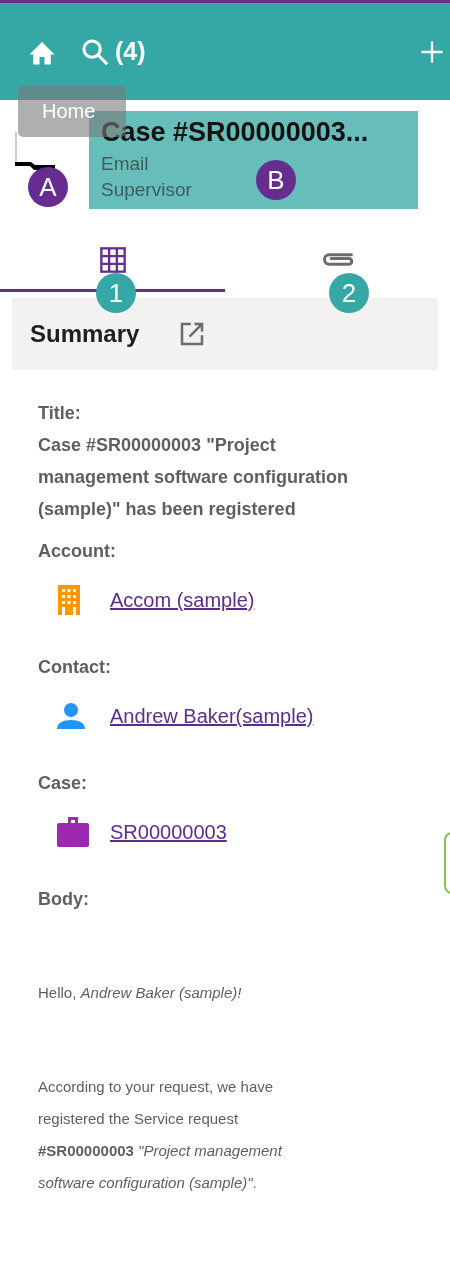  I want to click on record-link: Accom (sample), so click(182, 600).